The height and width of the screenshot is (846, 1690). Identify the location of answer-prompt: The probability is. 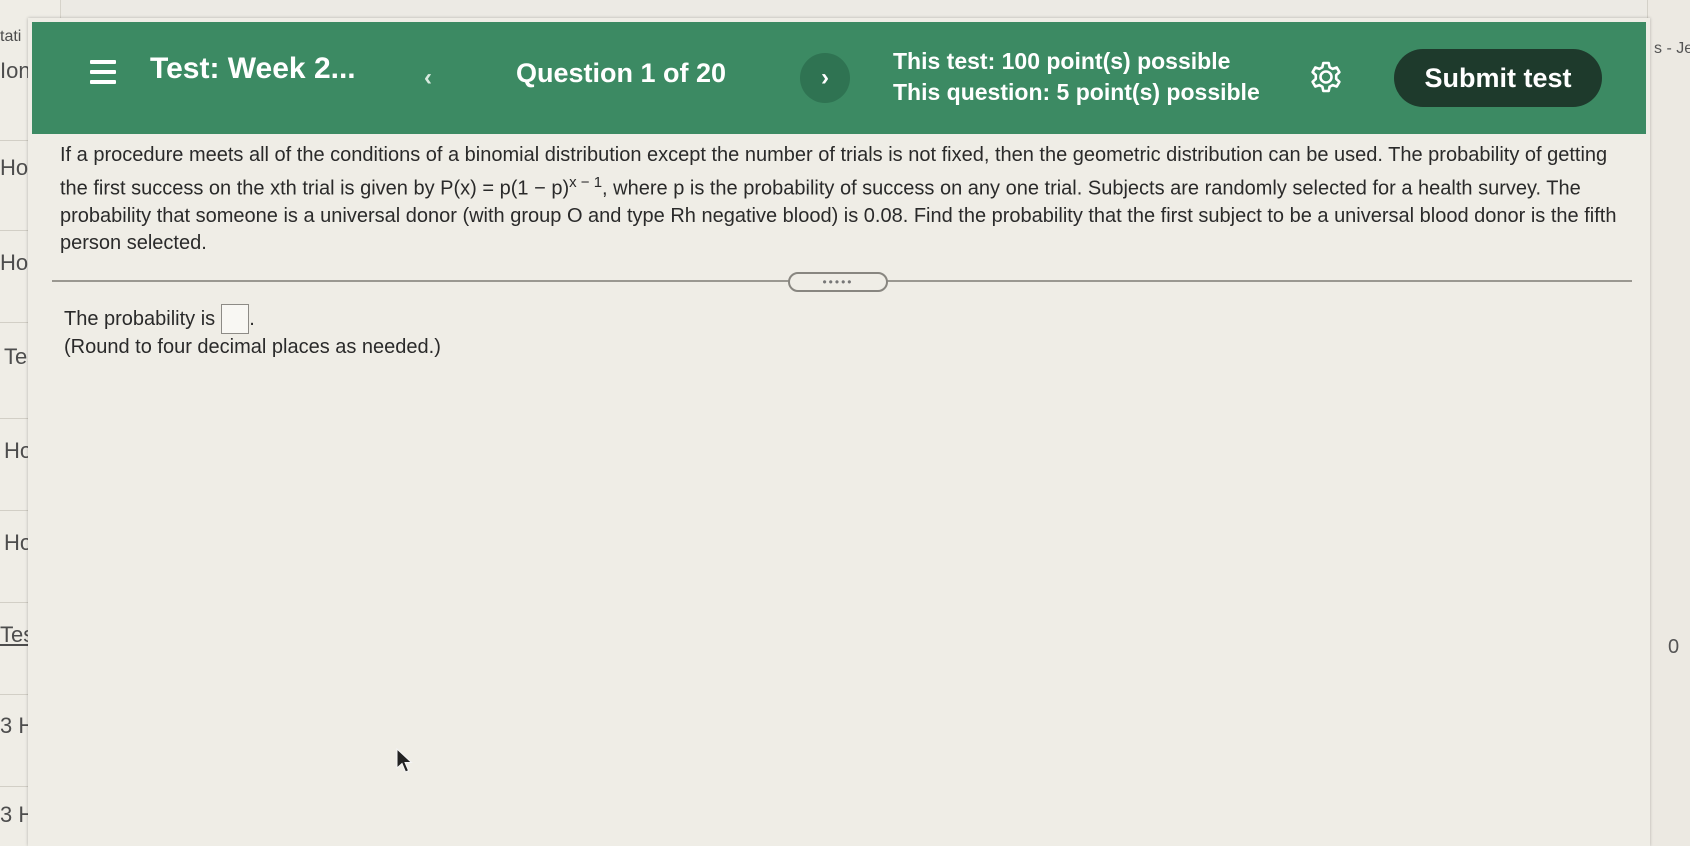
(140, 318).